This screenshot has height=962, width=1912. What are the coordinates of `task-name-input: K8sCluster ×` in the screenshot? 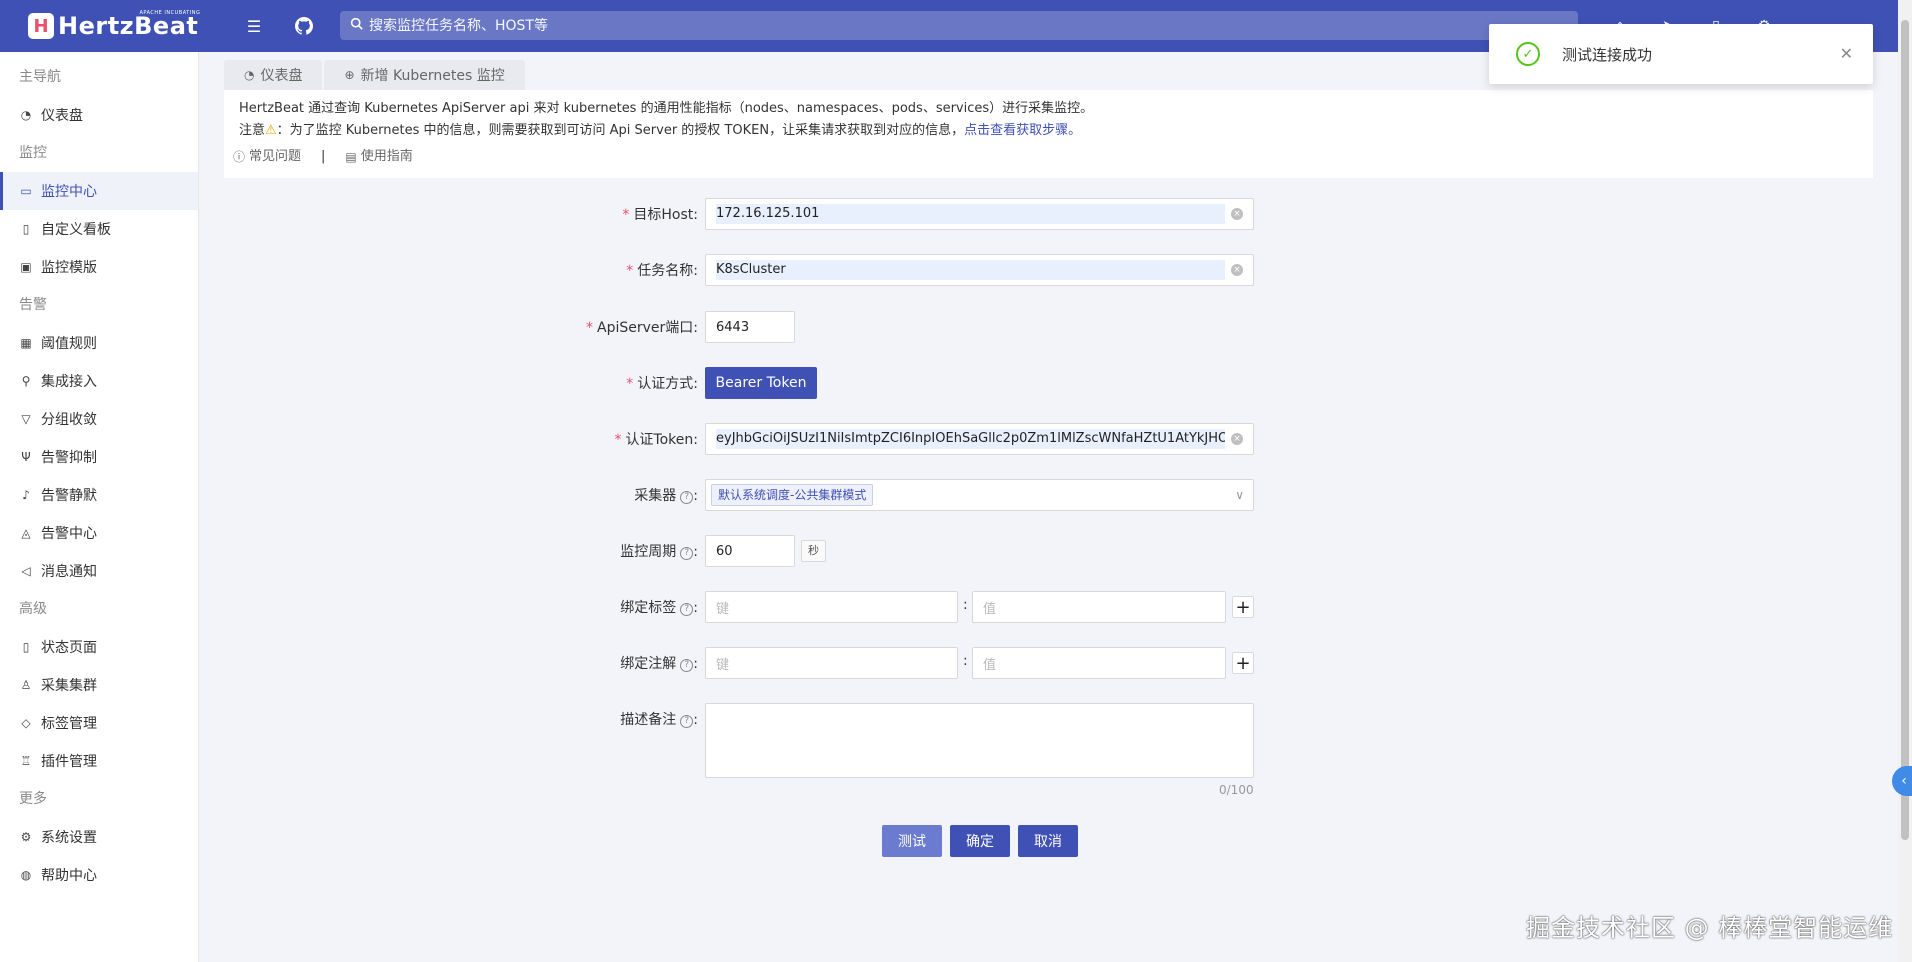 It's located at (979, 270).